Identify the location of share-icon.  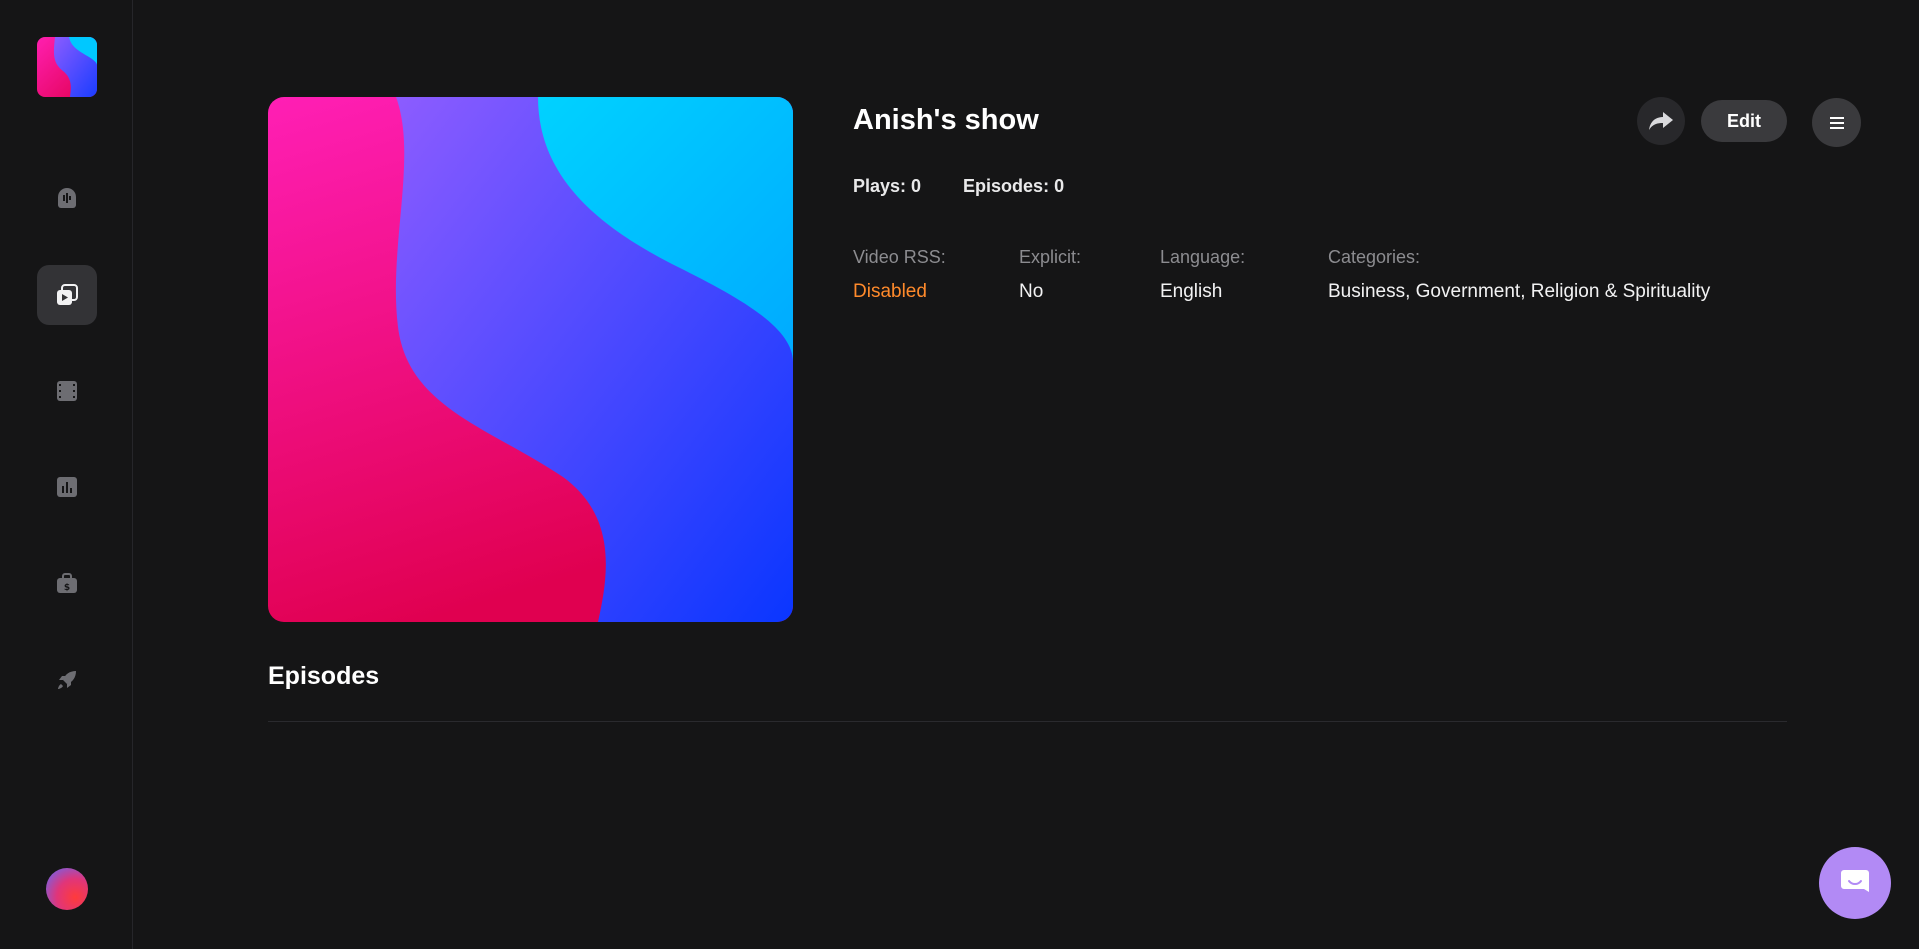
(1661, 121).